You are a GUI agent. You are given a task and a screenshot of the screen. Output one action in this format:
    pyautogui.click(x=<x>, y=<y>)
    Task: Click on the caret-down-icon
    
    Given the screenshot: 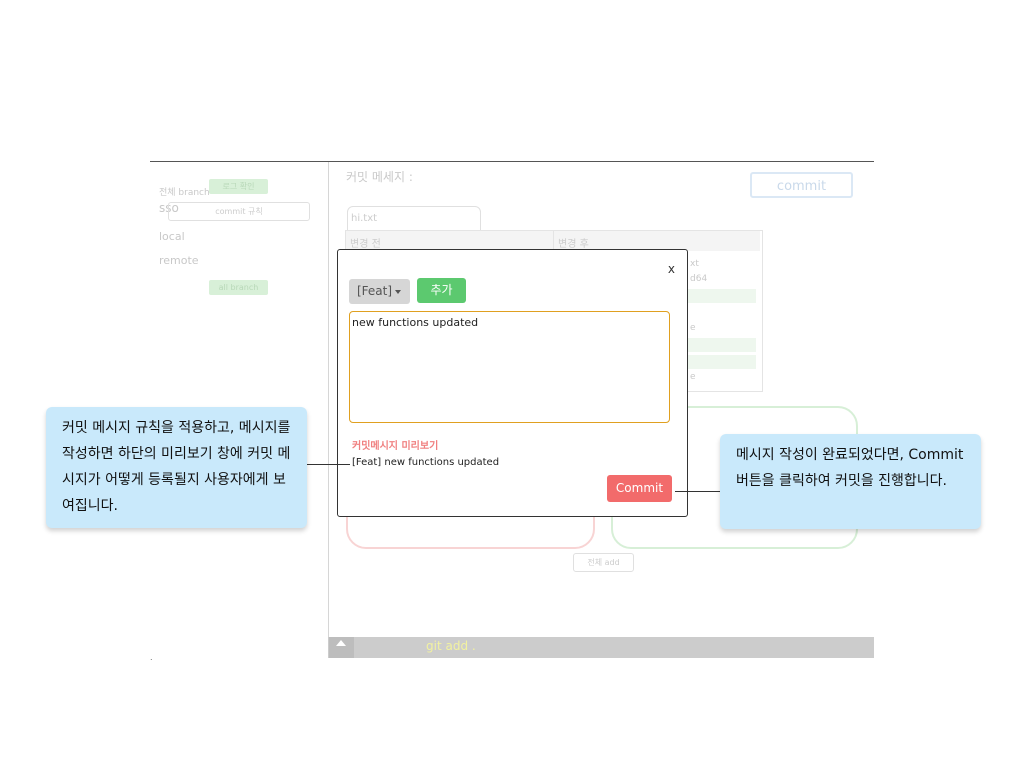 What is the action you would take?
    pyautogui.click(x=398, y=292)
    